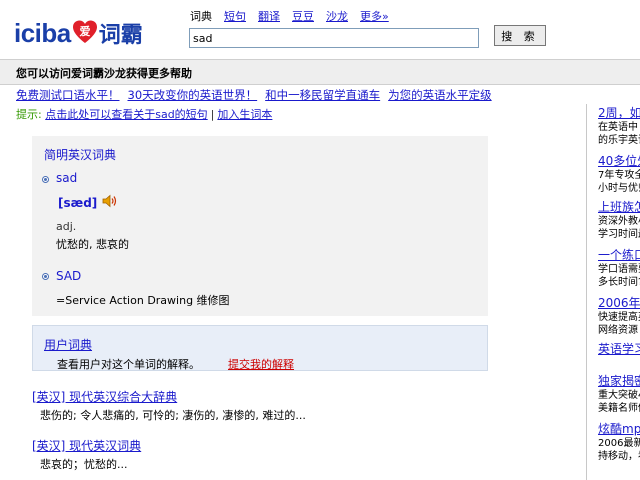 The width and height of the screenshot is (640, 480). What do you see at coordinates (235, 16) in the screenshot?
I see `nav-item-sentences: 短句` at bounding box center [235, 16].